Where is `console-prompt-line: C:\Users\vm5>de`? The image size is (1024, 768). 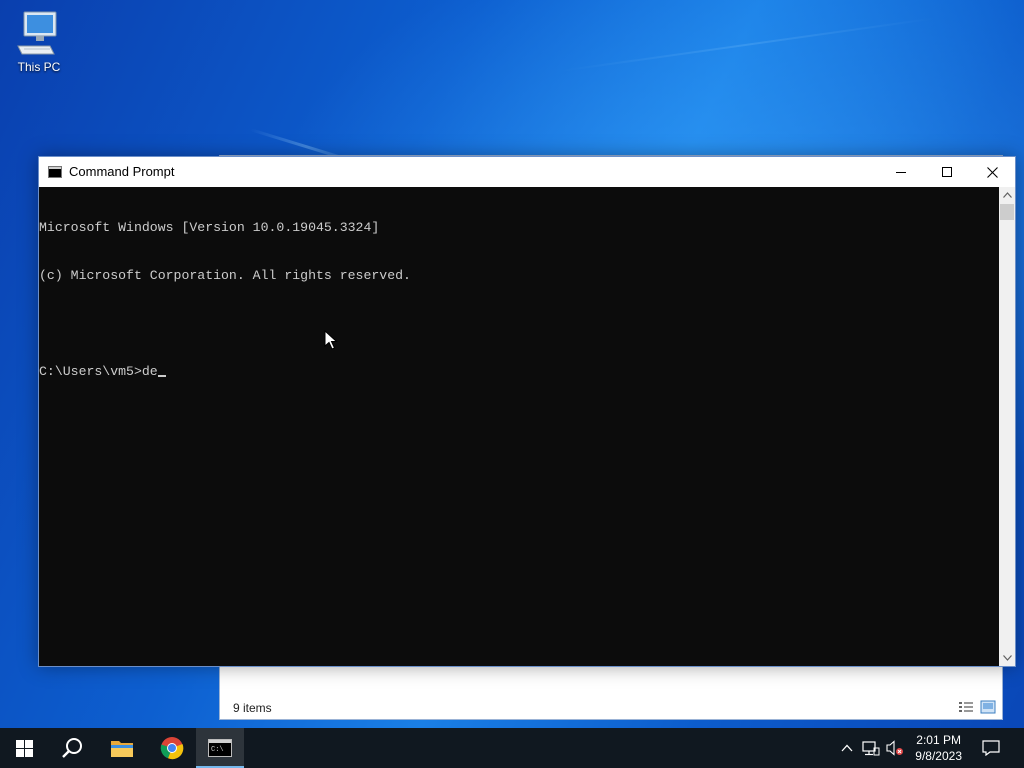 console-prompt-line: C:\Users\vm5>de is located at coordinates (519, 372).